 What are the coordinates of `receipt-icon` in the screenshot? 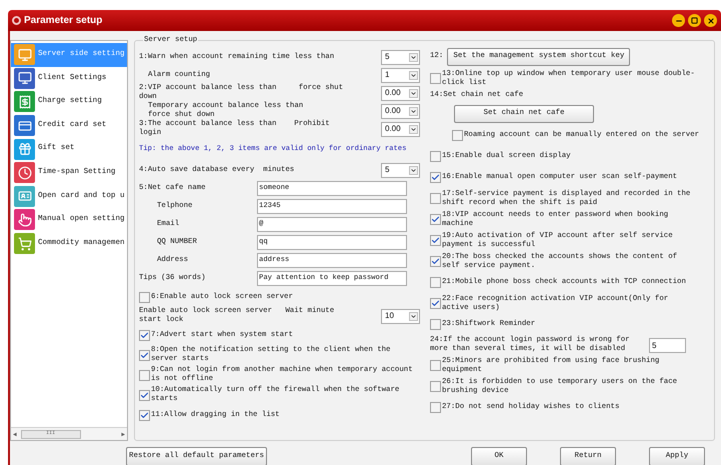 It's located at (24, 101).